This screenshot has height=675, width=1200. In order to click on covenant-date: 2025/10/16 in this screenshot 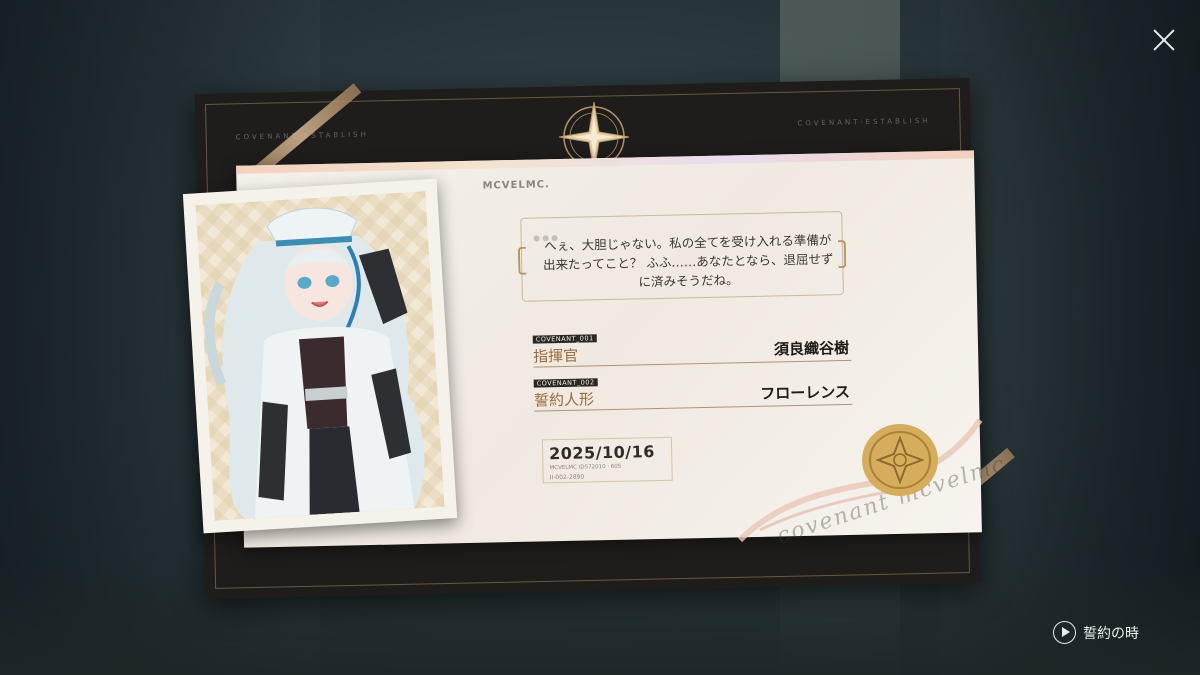, I will do `click(602, 453)`.